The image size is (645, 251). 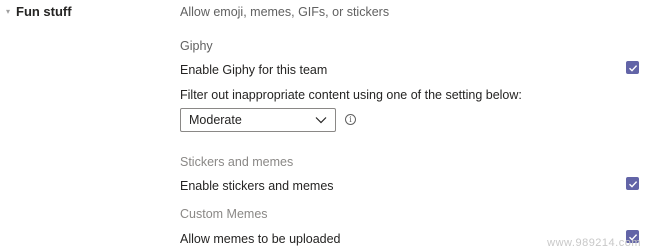 What do you see at coordinates (11, 11) in the screenshot?
I see `chevron-down-icon: ▾` at bounding box center [11, 11].